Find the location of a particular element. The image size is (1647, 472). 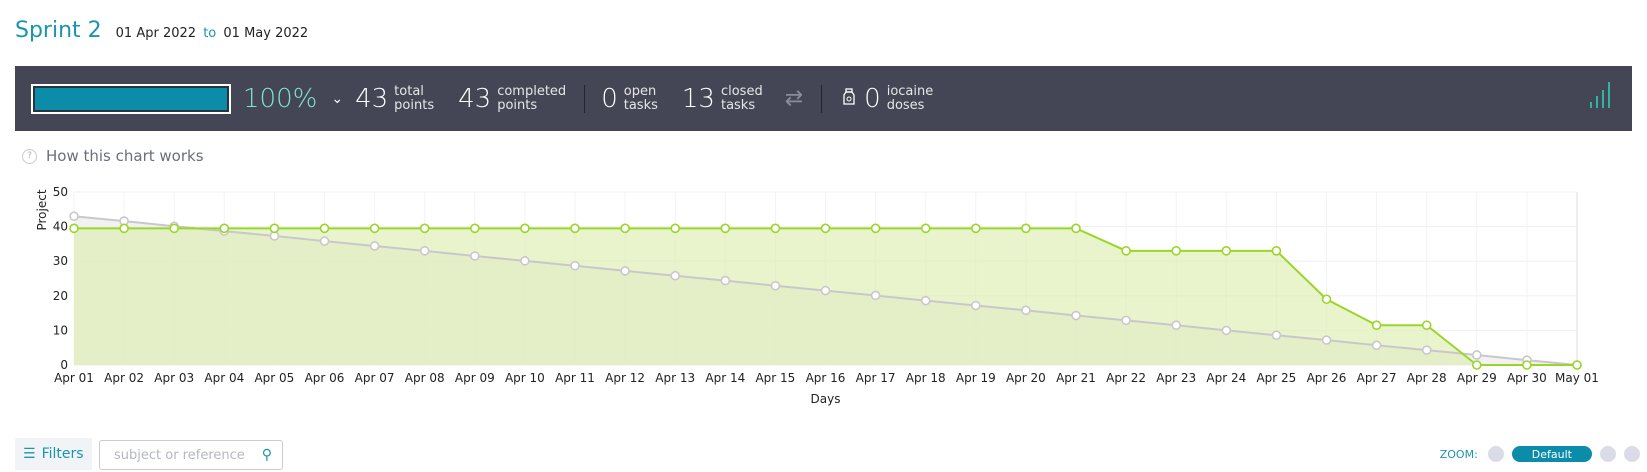

x-tick-label: Apr 30 is located at coordinates (1527, 378).